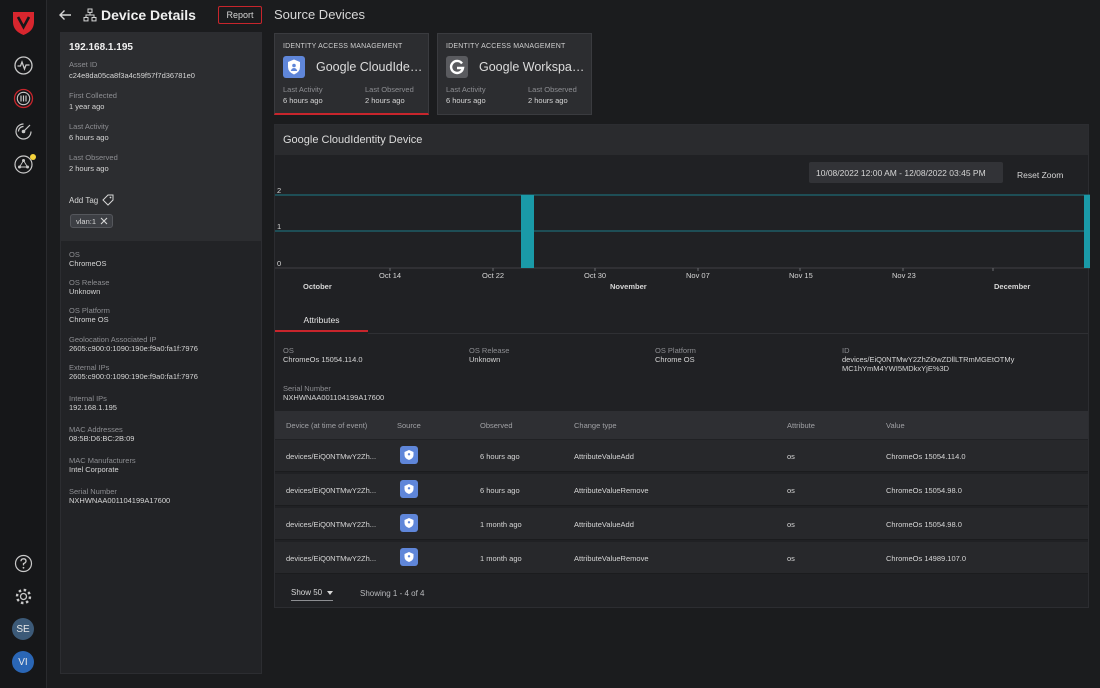 The width and height of the screenshot is (1100, 688). I want to click on tag-label: vlan:1, so click(86, 221).